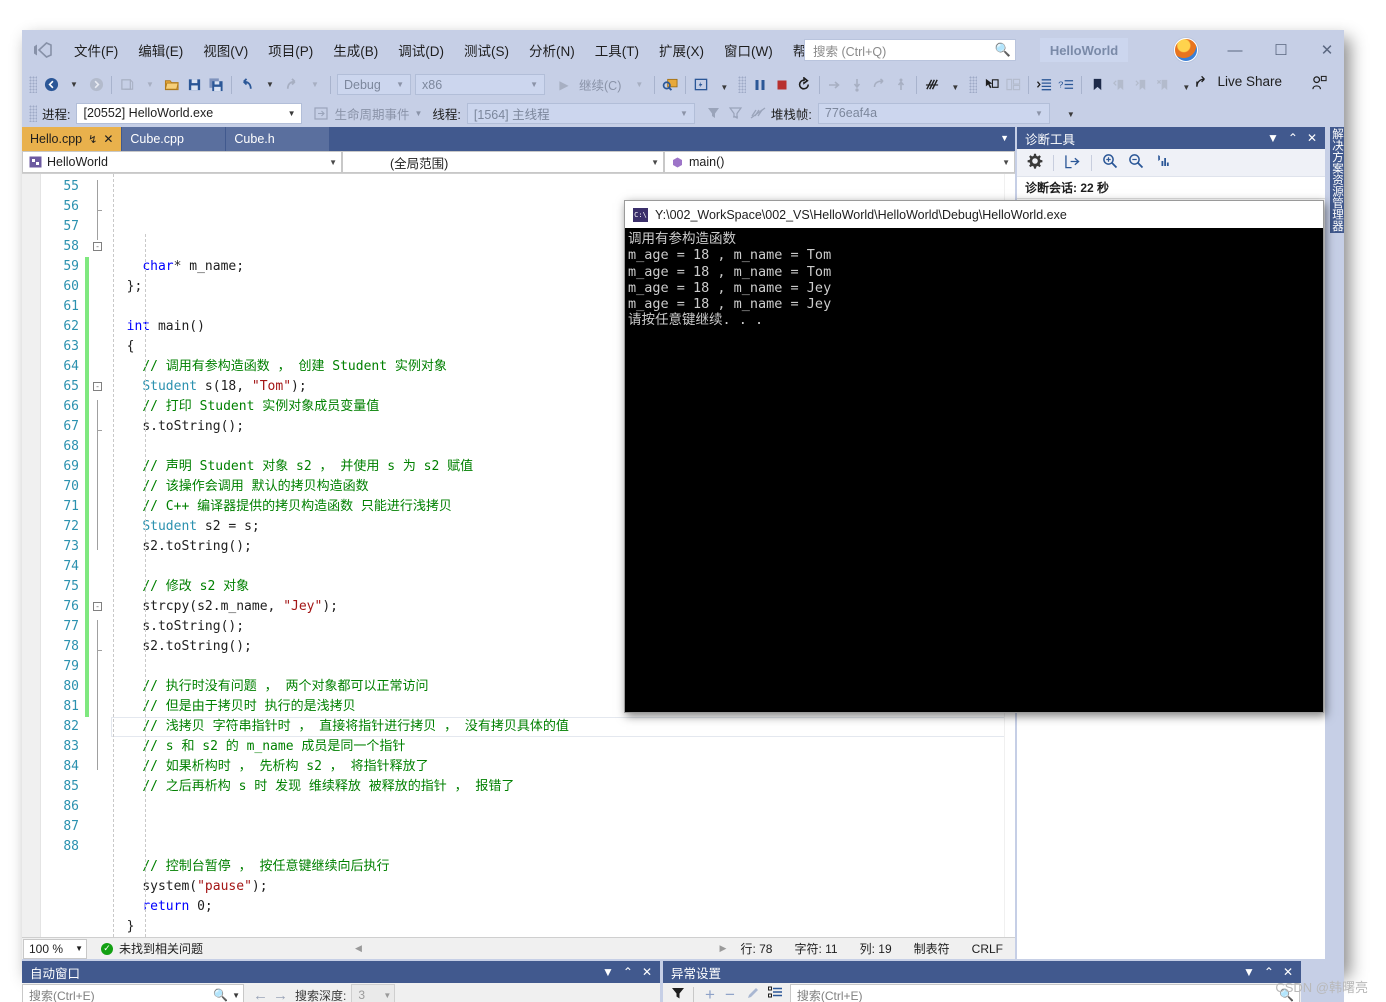  Describe the element at coordinates (216, 85) in the screenshot. I see `save-all-button` at that location.